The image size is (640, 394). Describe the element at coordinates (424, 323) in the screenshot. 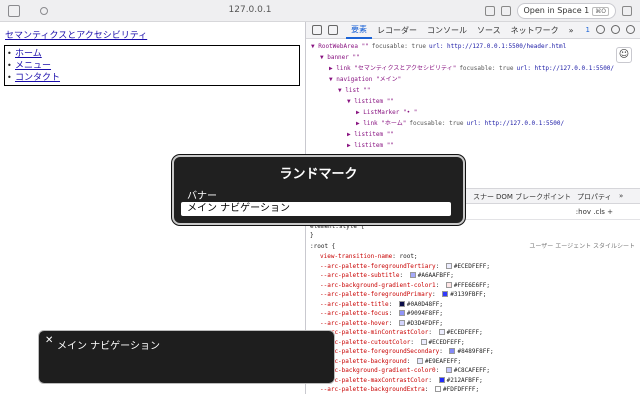

I see `css-property-value: #D3D4FDFF;` at that location.